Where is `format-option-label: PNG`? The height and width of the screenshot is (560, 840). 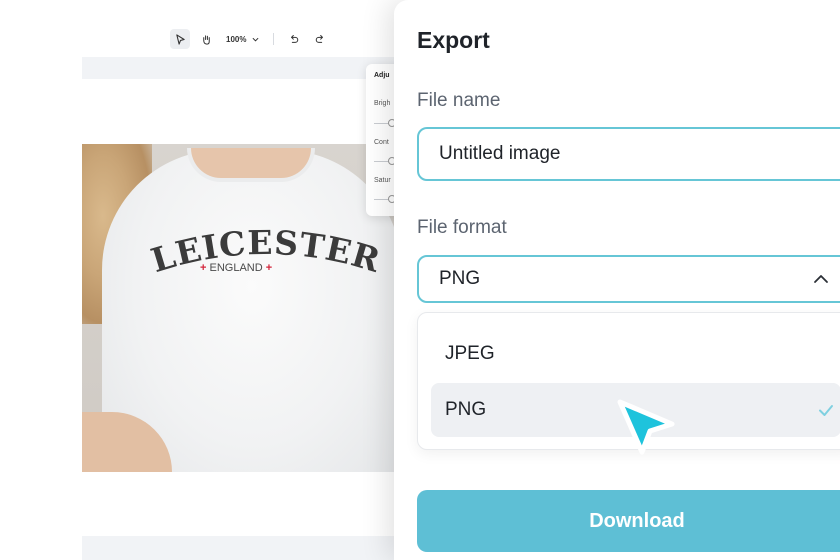
format-option-label: PNG is located at coordinates (466, 409).